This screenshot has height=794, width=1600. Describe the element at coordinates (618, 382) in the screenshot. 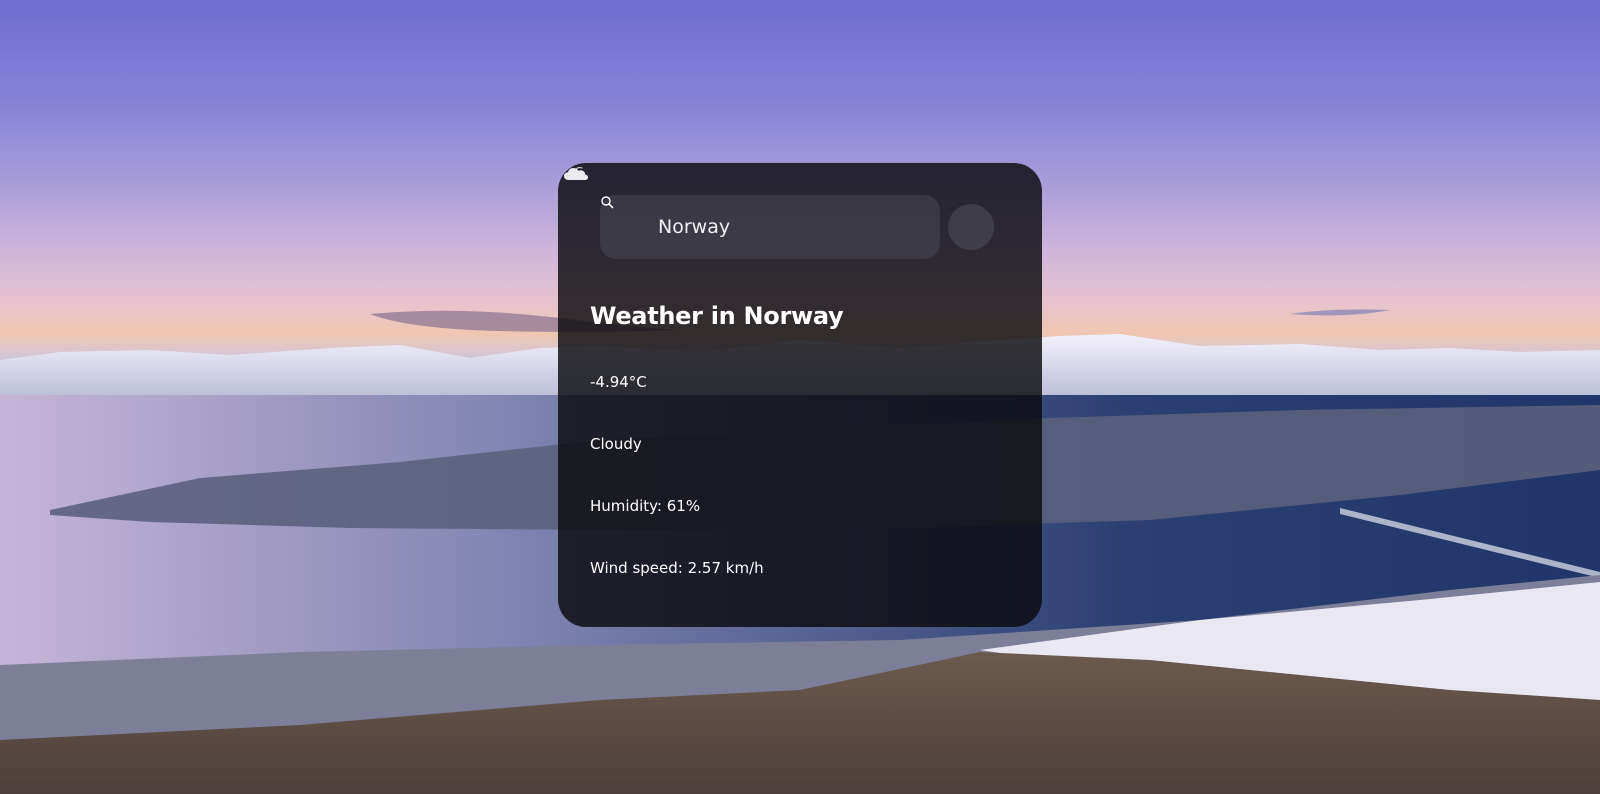

I see `temperature-value: -4.94°C` at that location.